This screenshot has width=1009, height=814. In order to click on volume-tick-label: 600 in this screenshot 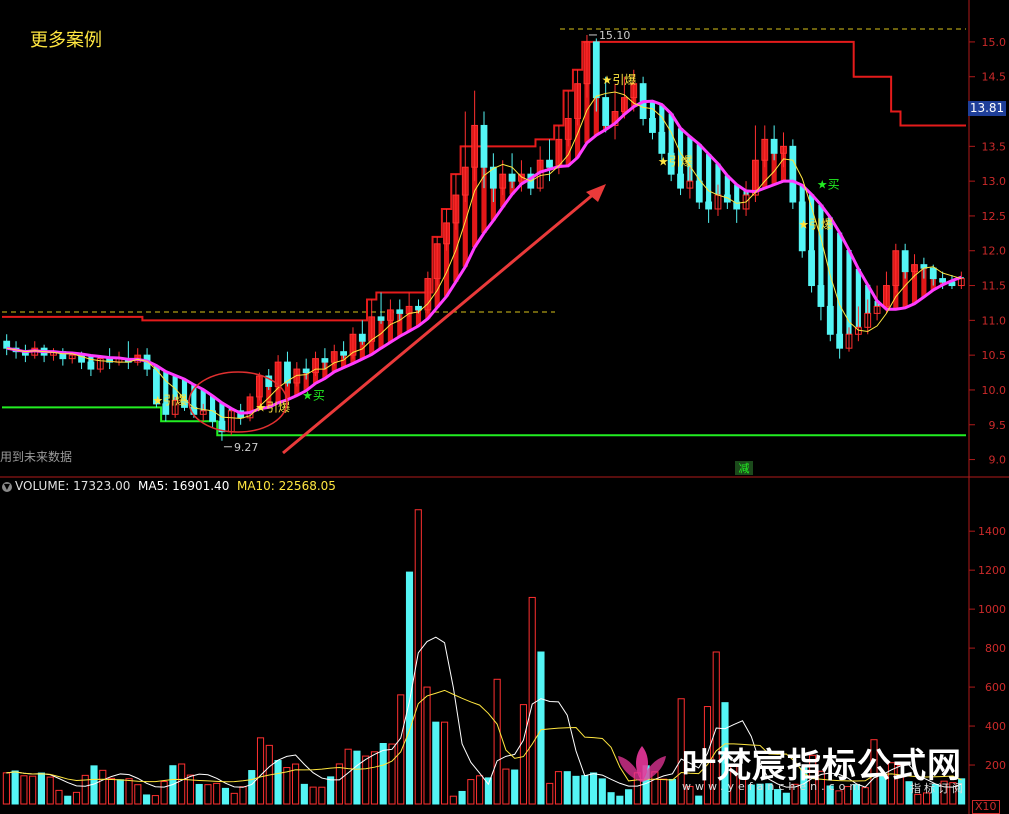, I will do `click(995, 687)`.